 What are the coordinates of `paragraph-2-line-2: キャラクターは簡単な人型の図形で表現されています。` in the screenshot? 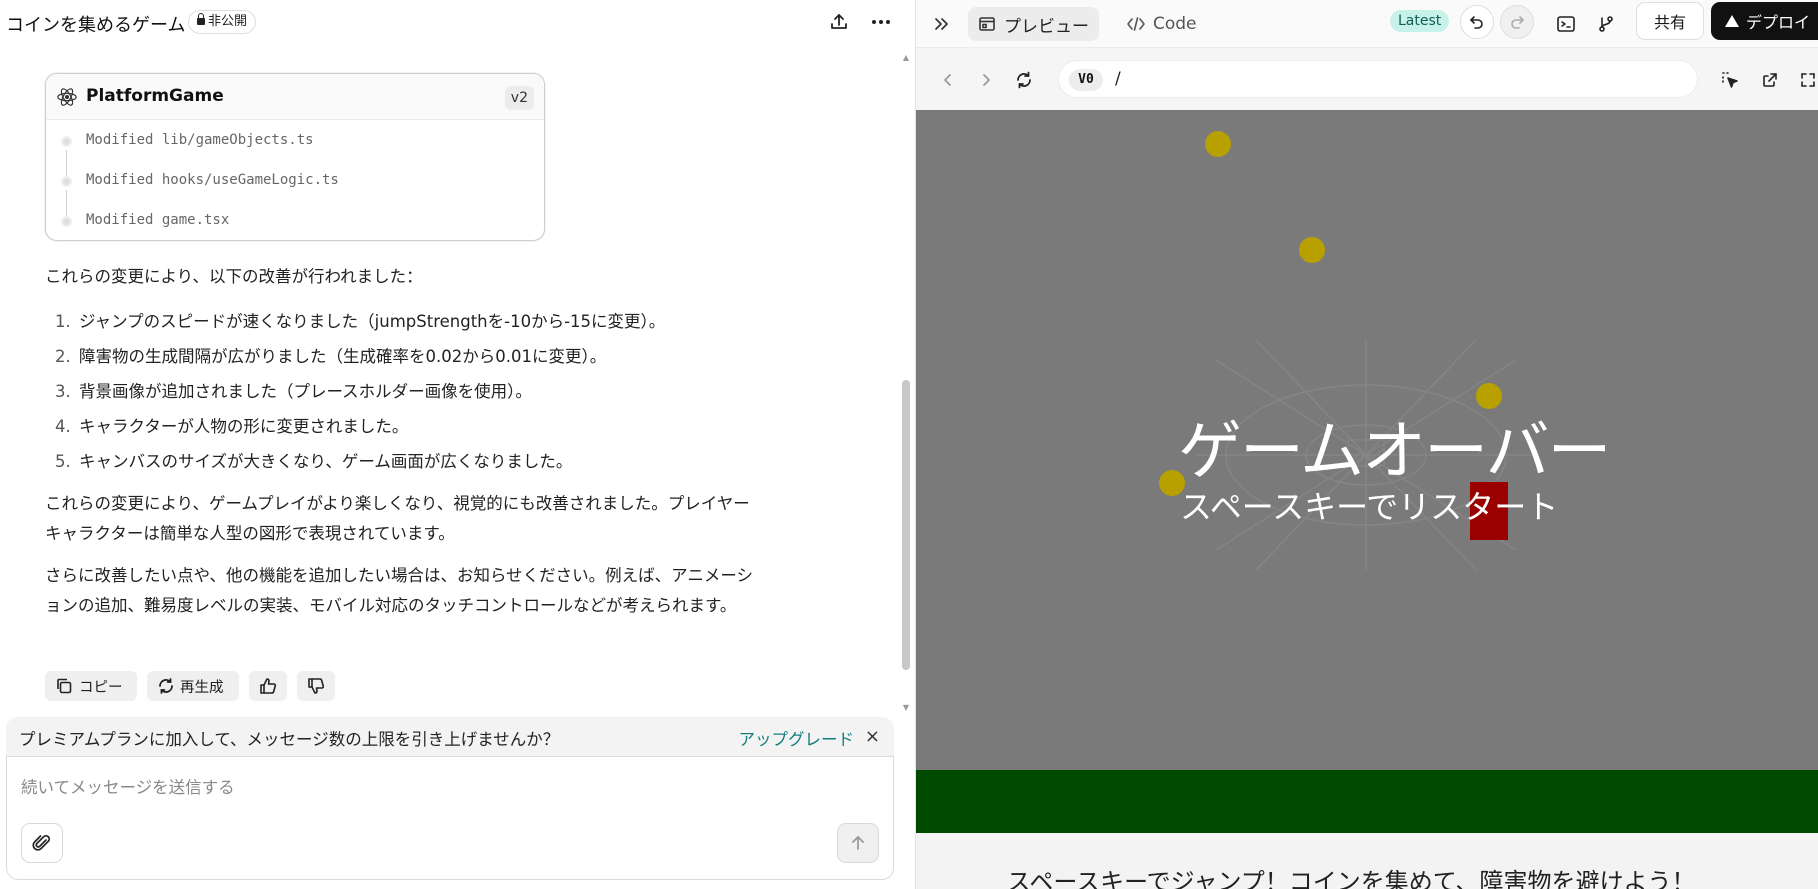 It's located at (250, 533).